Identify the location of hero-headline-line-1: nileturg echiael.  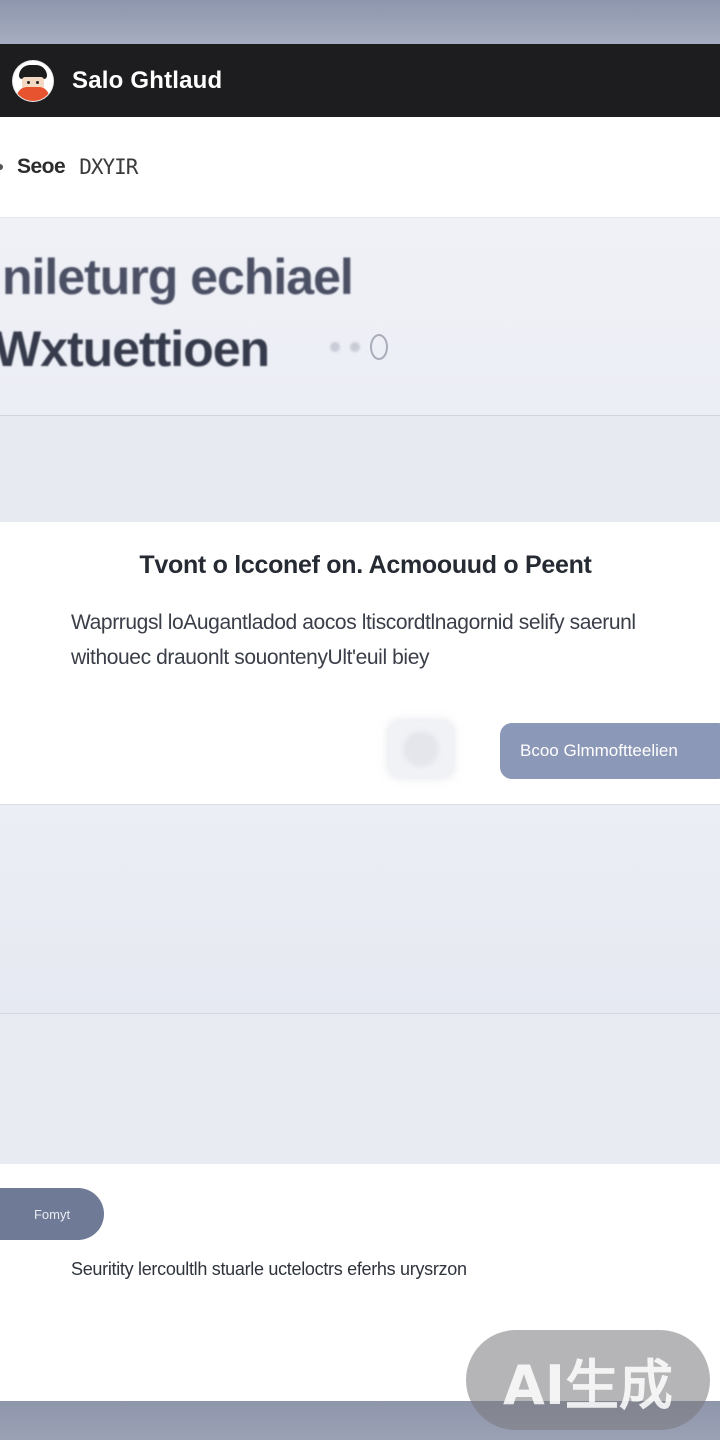
(178, 277).